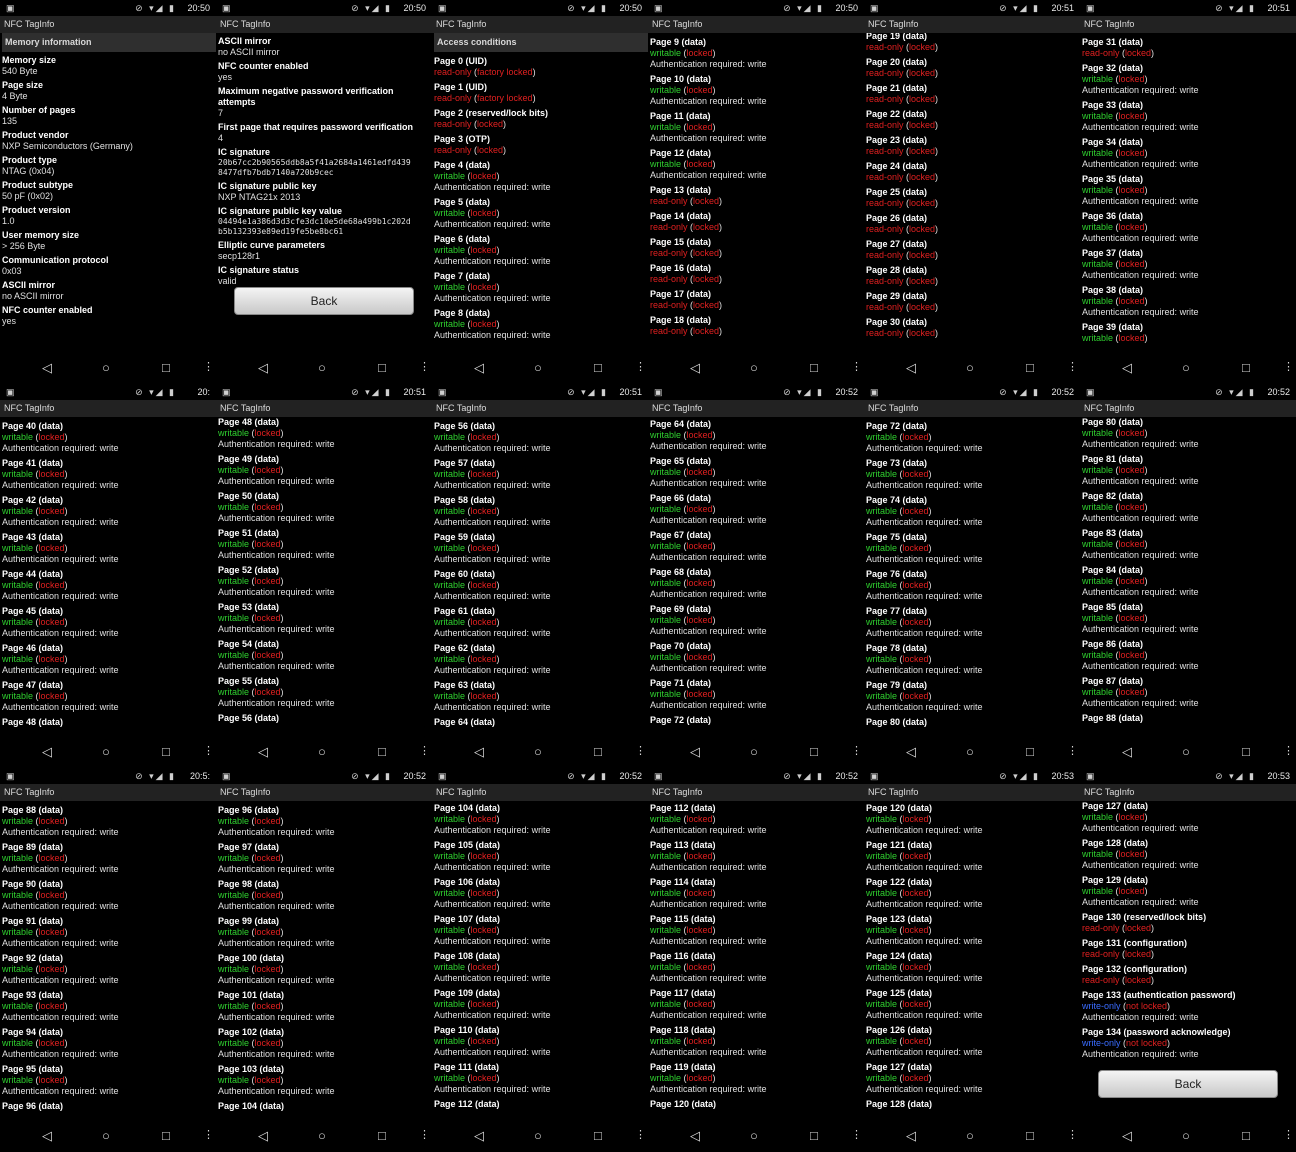  Describe the element at coordinates (885, 255) in the screenshot. I see `access-mode: read-only` at that location.